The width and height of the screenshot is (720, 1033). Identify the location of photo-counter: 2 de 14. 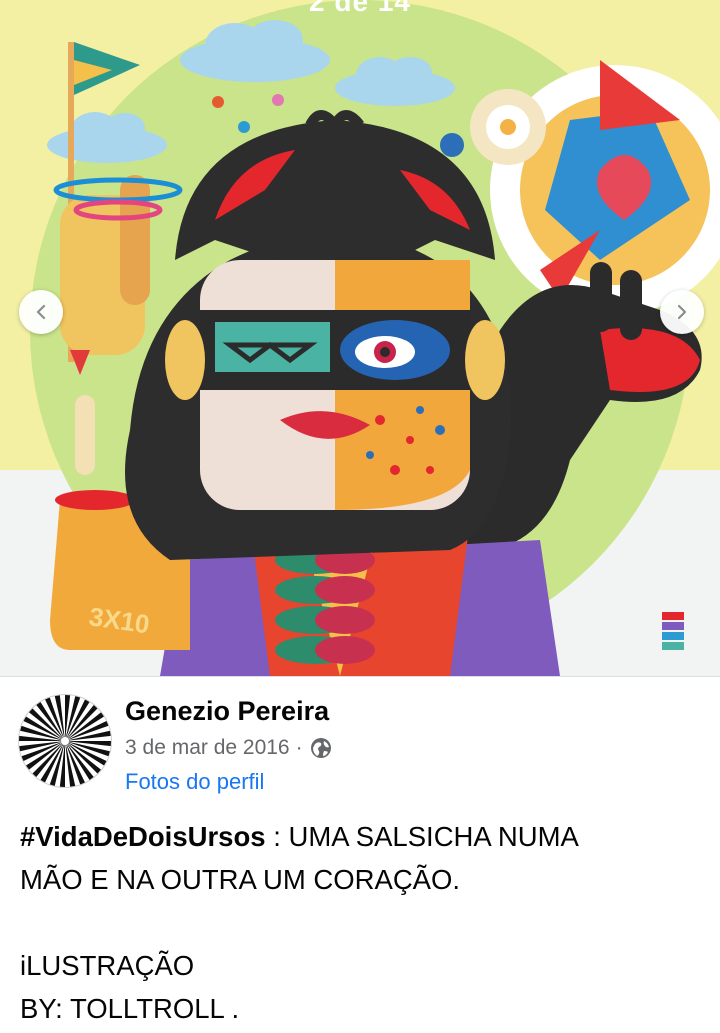
(360, 8).